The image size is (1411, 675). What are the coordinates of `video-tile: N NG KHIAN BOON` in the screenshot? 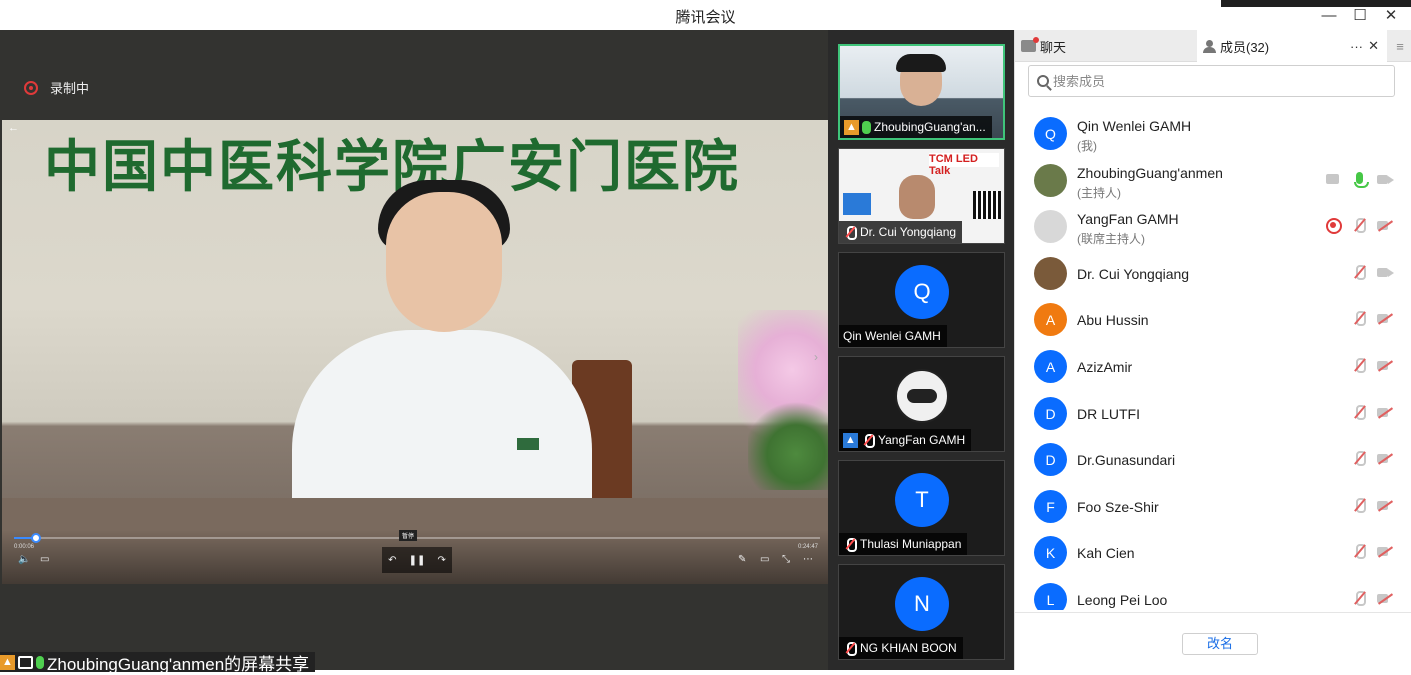 It's located at (921, 612).